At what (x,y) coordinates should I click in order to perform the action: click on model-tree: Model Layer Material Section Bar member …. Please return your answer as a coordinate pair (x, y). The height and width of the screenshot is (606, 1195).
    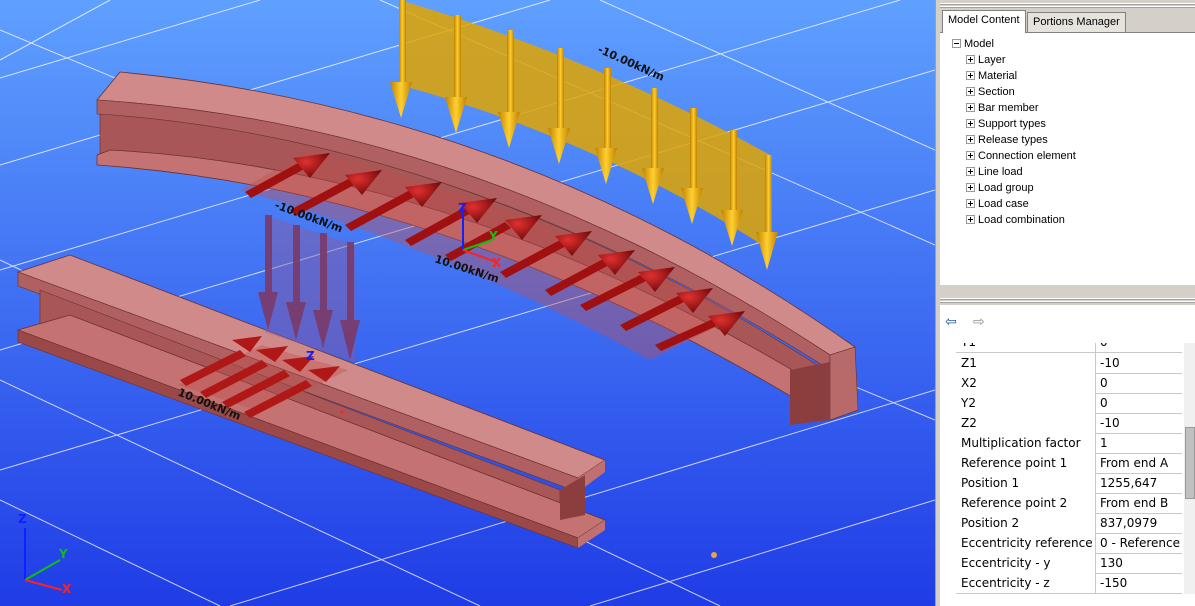
    Looking at the image, I should click on (1067, 158).